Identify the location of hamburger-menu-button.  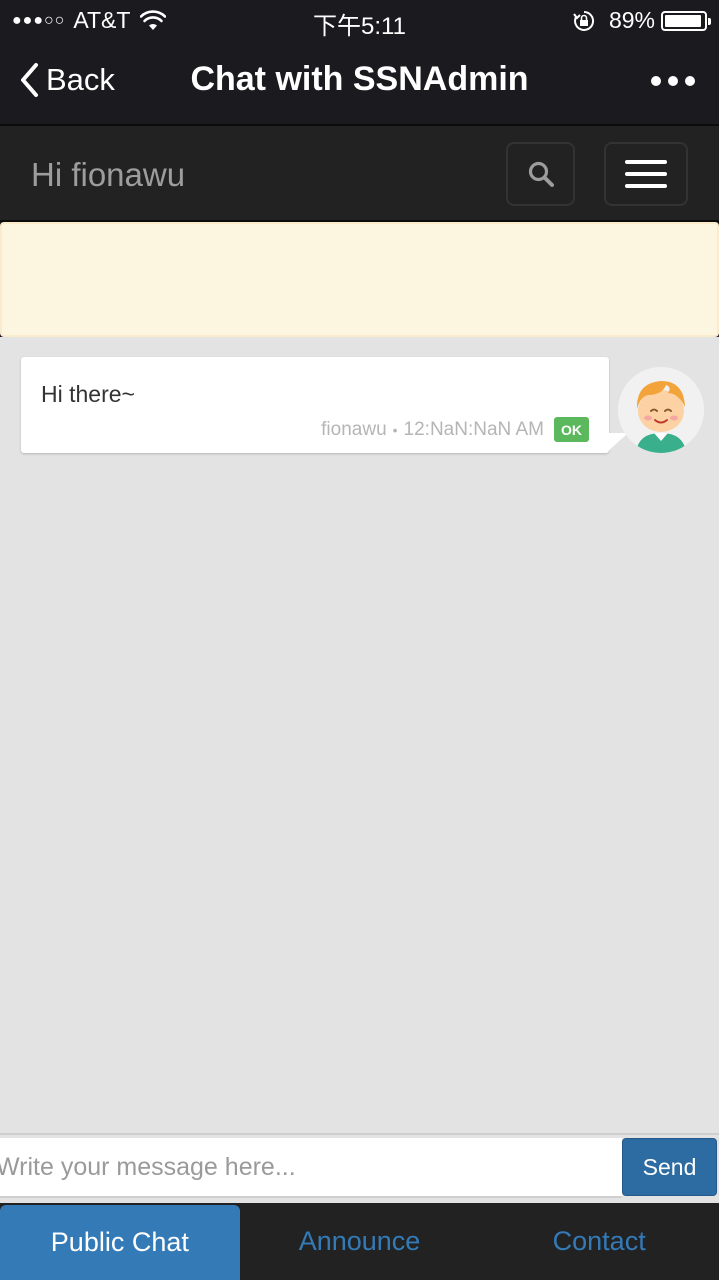
(646, 174).